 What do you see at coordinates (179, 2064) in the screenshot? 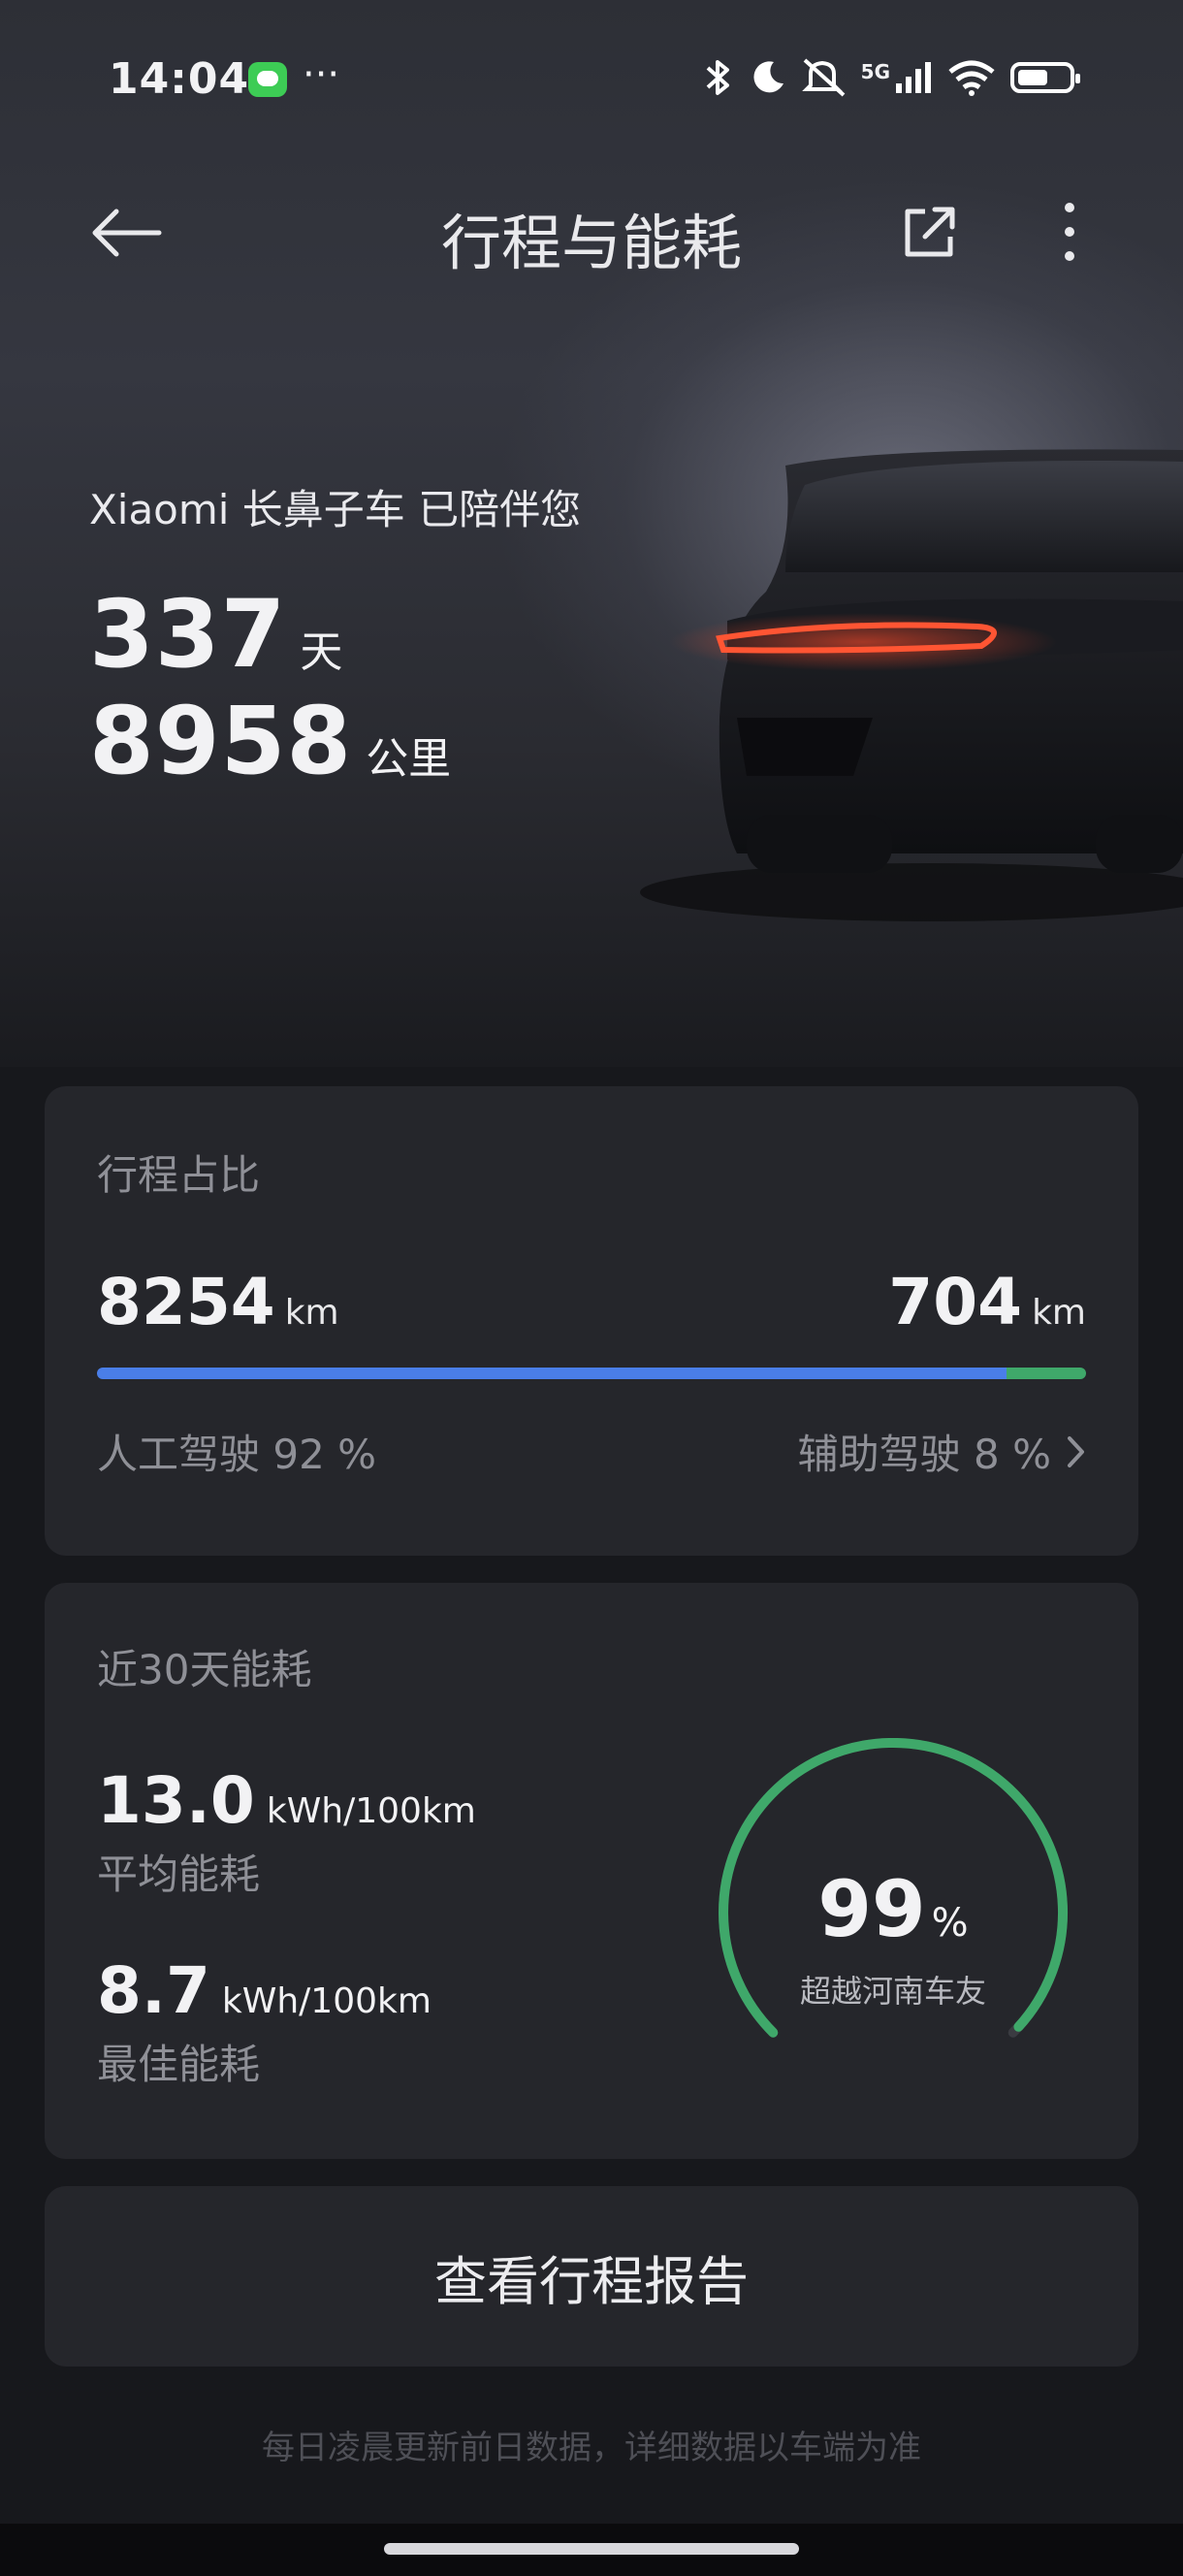
I see `best-consumption-label: 最佳能耗` at bounding box center [179, 2064].